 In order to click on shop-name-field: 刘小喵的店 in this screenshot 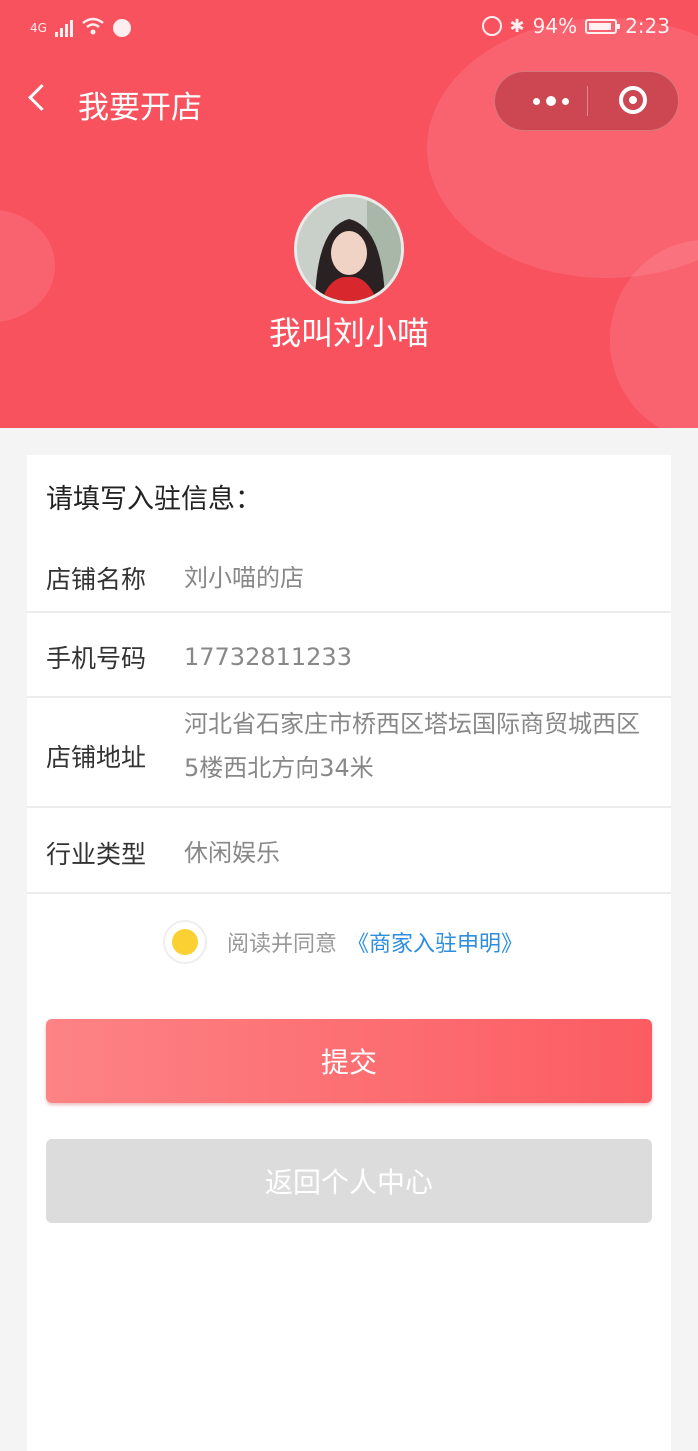, I will do `click(244, 578)`.